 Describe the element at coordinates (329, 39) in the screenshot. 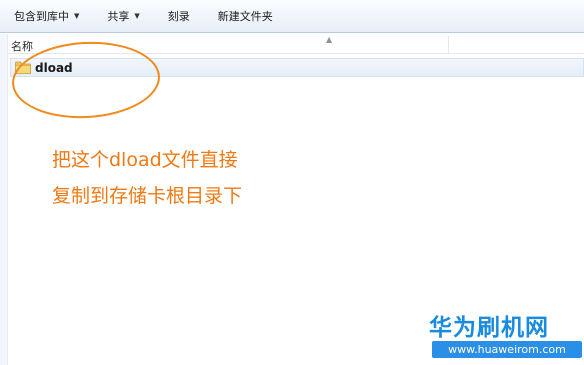

I see `sort-ascending-icon: ▲` at that location.